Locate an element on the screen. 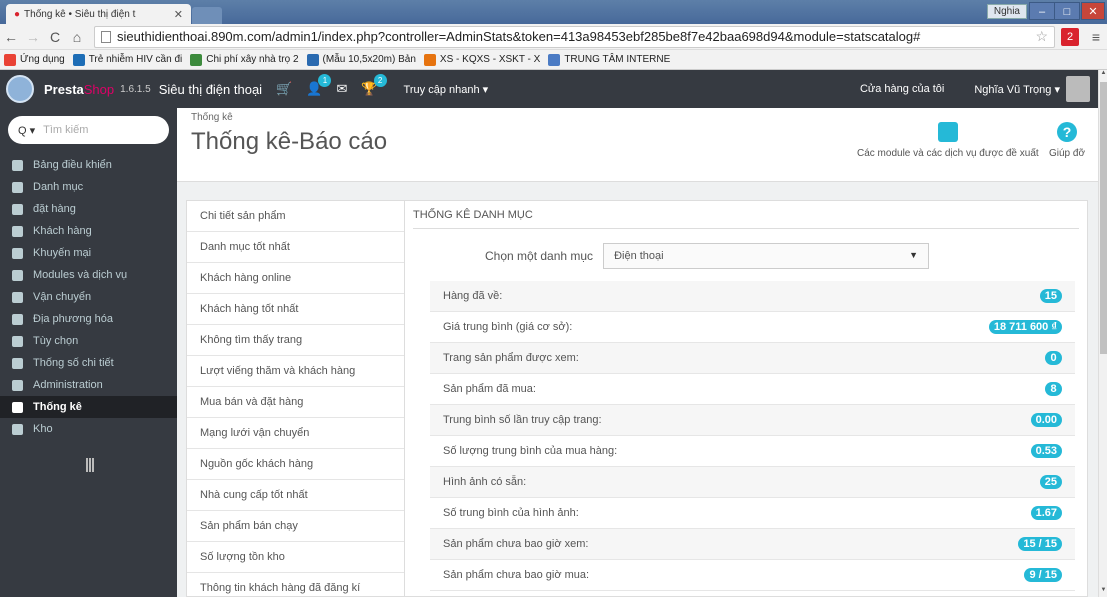 Image resolution: width=1107 pixels, height=597 pixels. value-badge: 25 is located at coordinates (1050, 482).